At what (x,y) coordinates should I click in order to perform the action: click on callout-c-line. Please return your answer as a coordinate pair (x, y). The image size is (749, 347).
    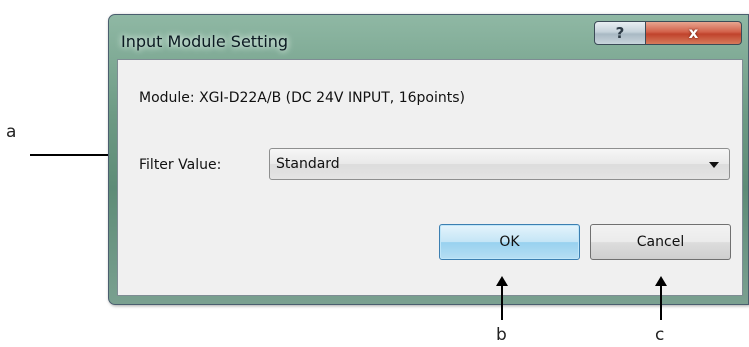
    Looking at the image, I should click on (661, 302).